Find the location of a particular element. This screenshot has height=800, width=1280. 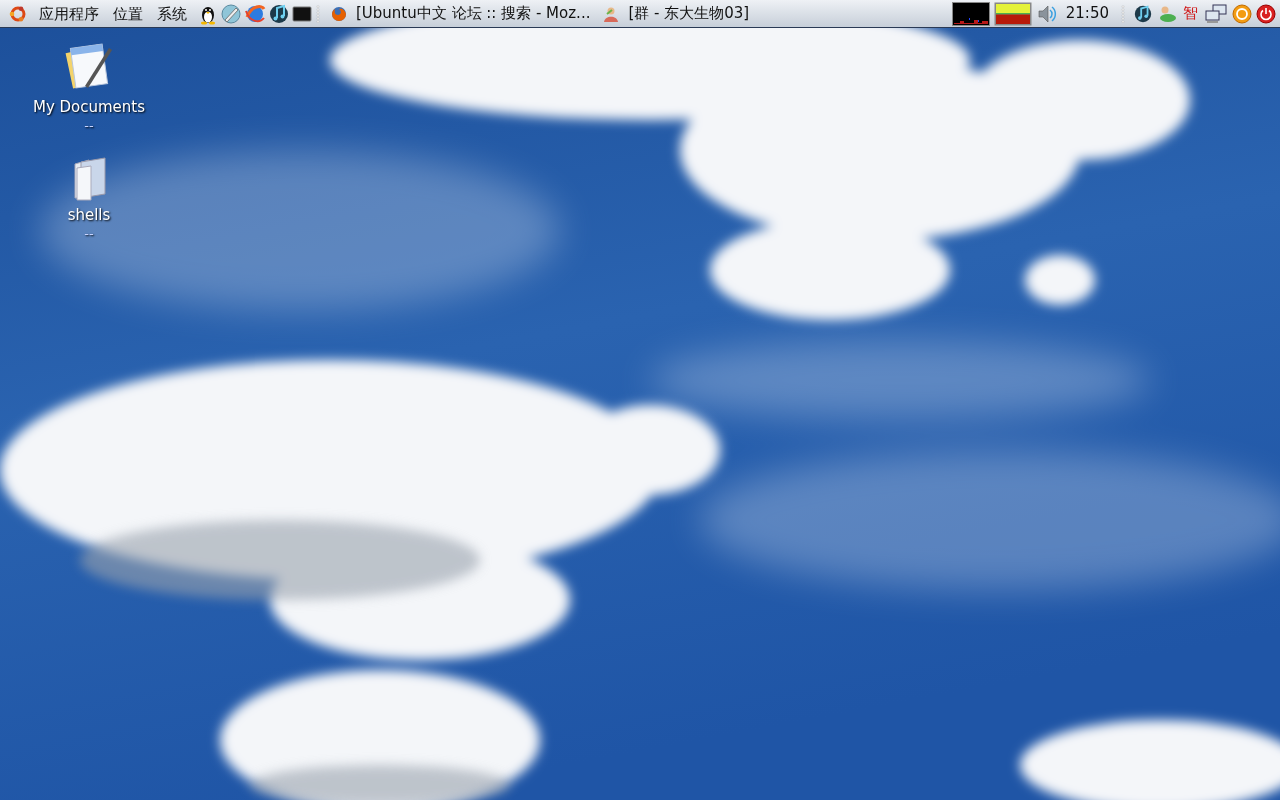

browser-globe-icon is located at coordinates (255, 13).